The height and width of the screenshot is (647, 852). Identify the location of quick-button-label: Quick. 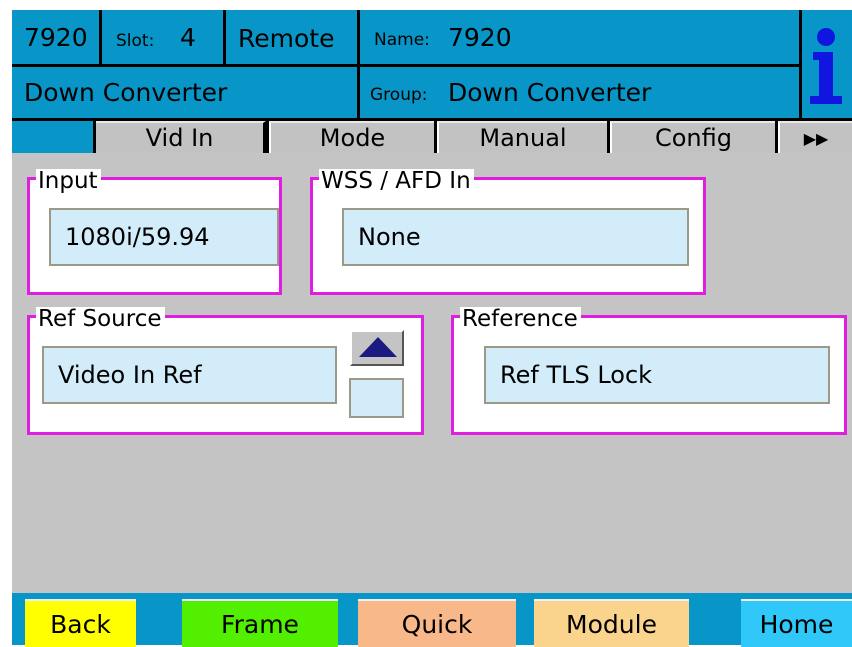
(437, 624).